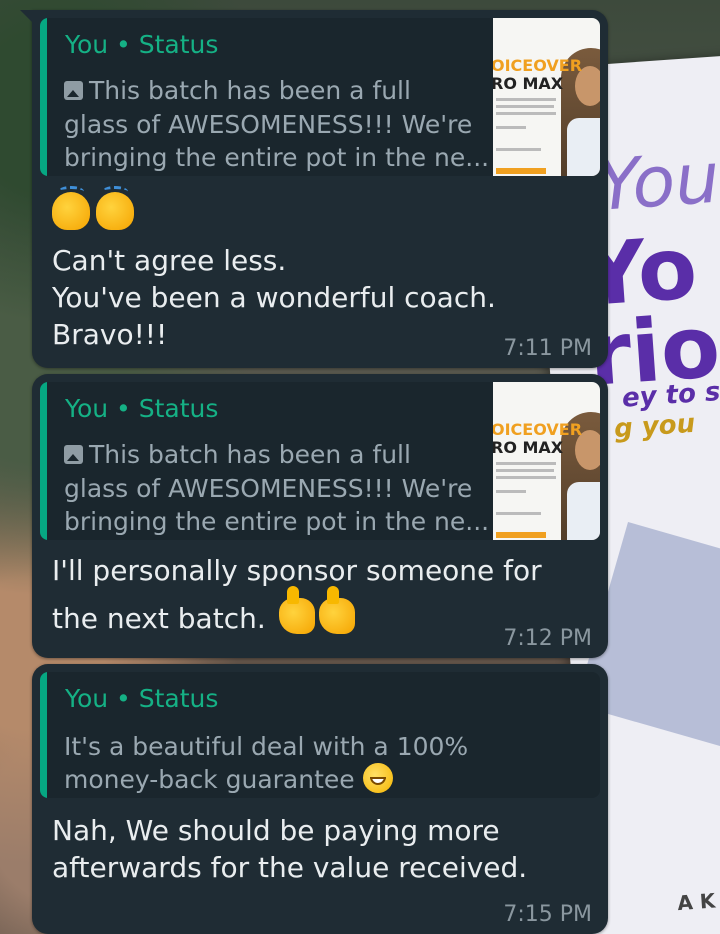  What do you see at coordinates (655, 426) in the screenshot?
I see `wallpaper-text: g you` at bounding box center [655, 426].